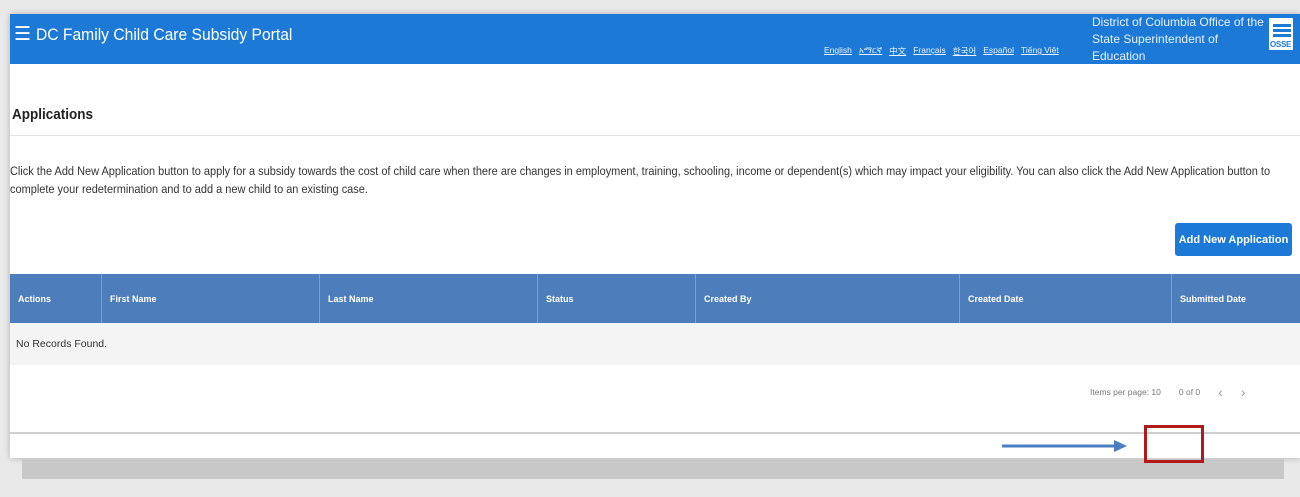 Image resolution: width=1300 pixels, height=497 pixels. Describe the element at coordinates (62, 344) in the screenshot. I see `empty-state-text: No Records Found.` at that location.